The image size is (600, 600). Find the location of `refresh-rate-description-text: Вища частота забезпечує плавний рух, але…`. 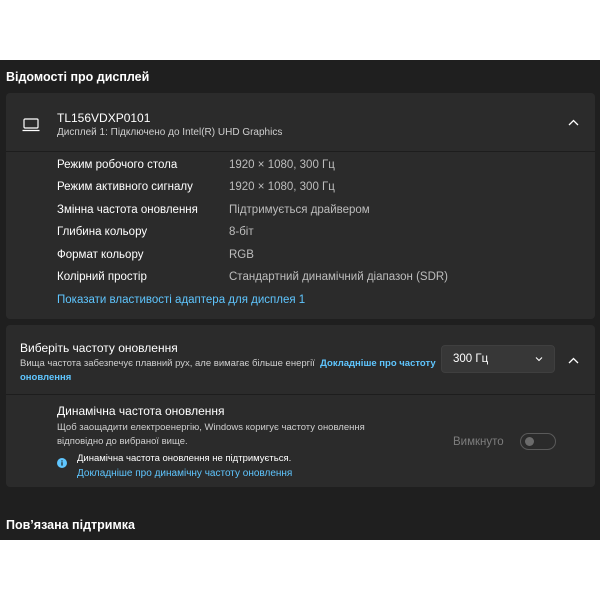

refresh-rate-description-text: Вища частота забезпечує плавний рух, але… is located at coordinates (167, 363).